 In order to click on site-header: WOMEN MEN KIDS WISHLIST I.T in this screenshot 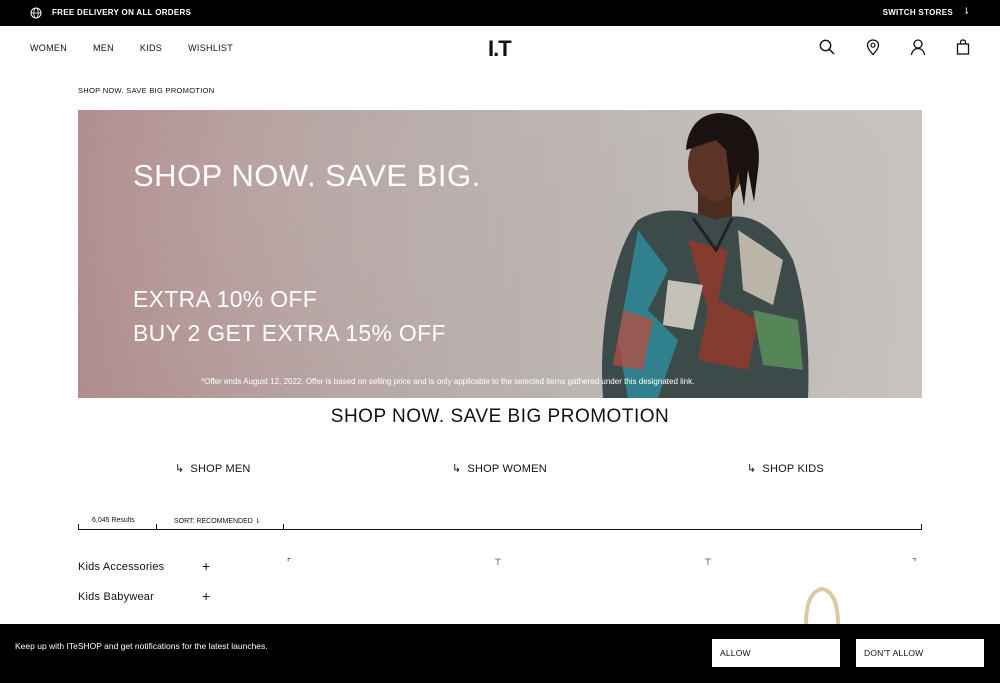, I will do `click(500, 48)`.